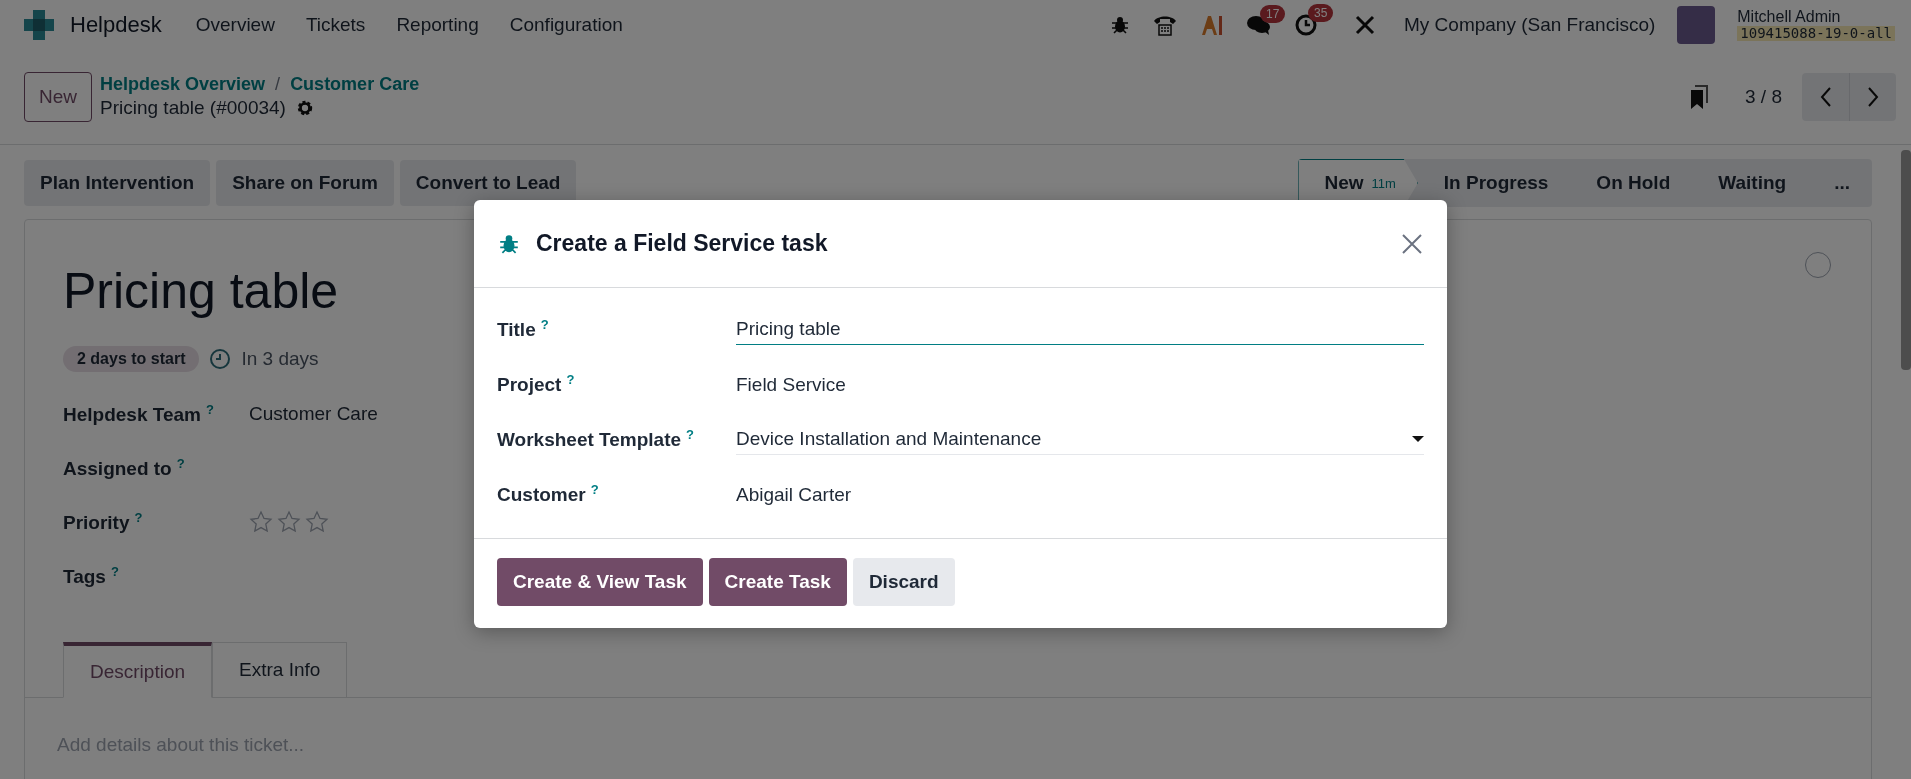  Describe the element at coordinates (1494, 183) in the screenshot. I see `stage-button: In Progress` at that location.